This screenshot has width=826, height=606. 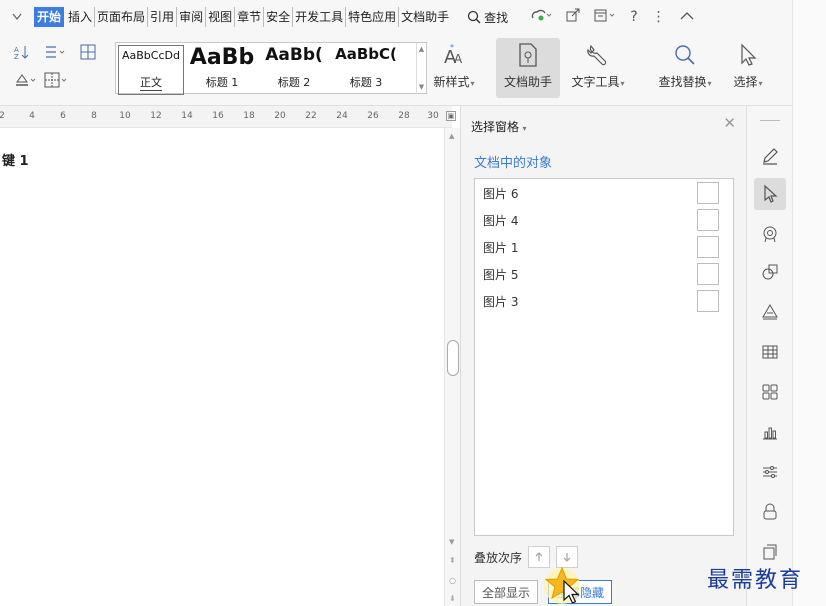 What do you see at coordinates (501, 248) in the screenshot?
I see `object-name: 图片 1` at bounding box center [501, 248].